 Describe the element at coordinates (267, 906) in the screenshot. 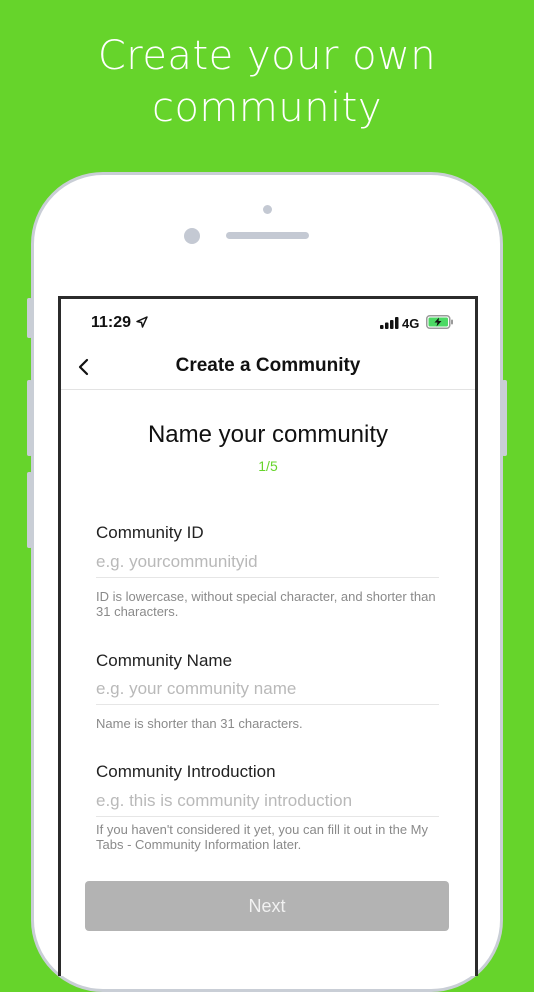

I see `next-button: Next` at that location.